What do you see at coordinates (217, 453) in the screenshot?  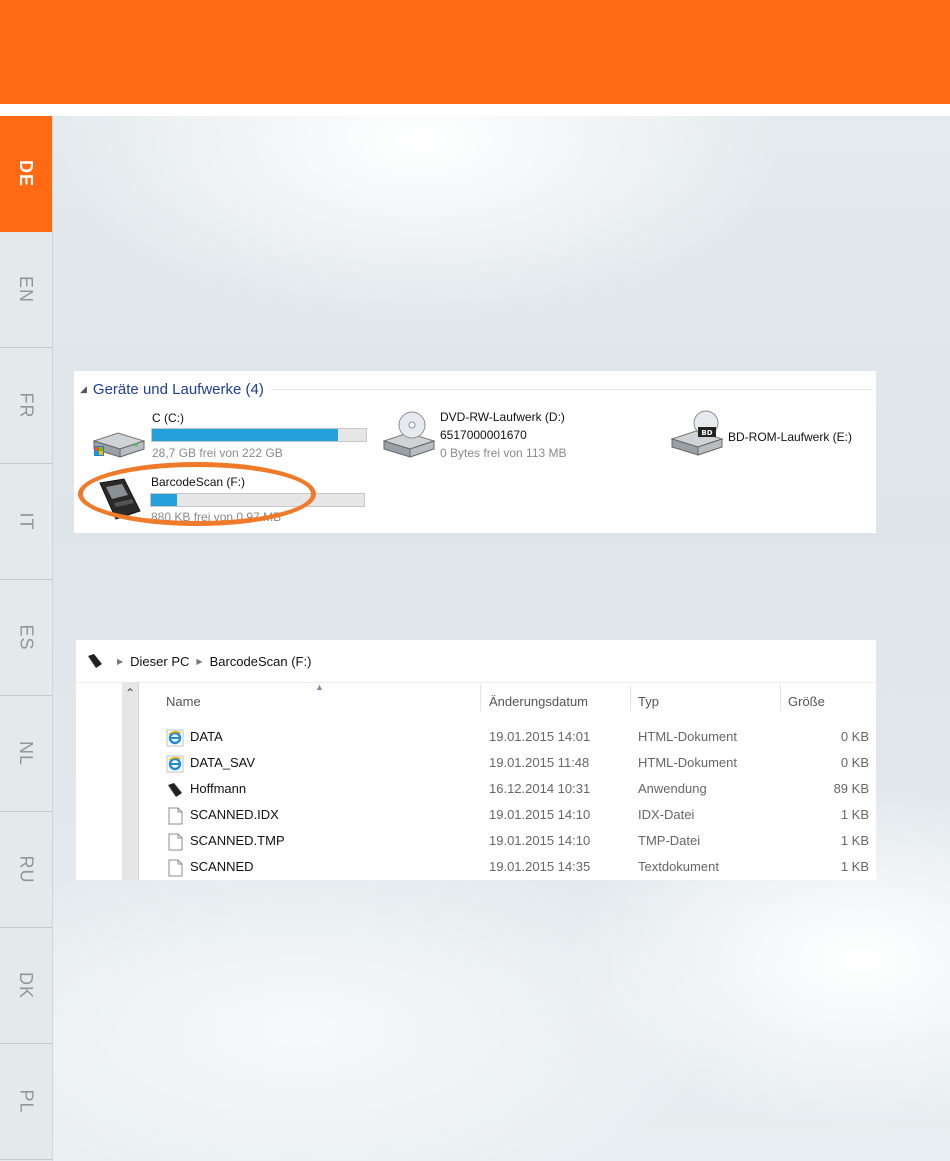 I see `drive-c-free-space: 28,7 GB frei von 222 GB` at bounding box center [217, 453].